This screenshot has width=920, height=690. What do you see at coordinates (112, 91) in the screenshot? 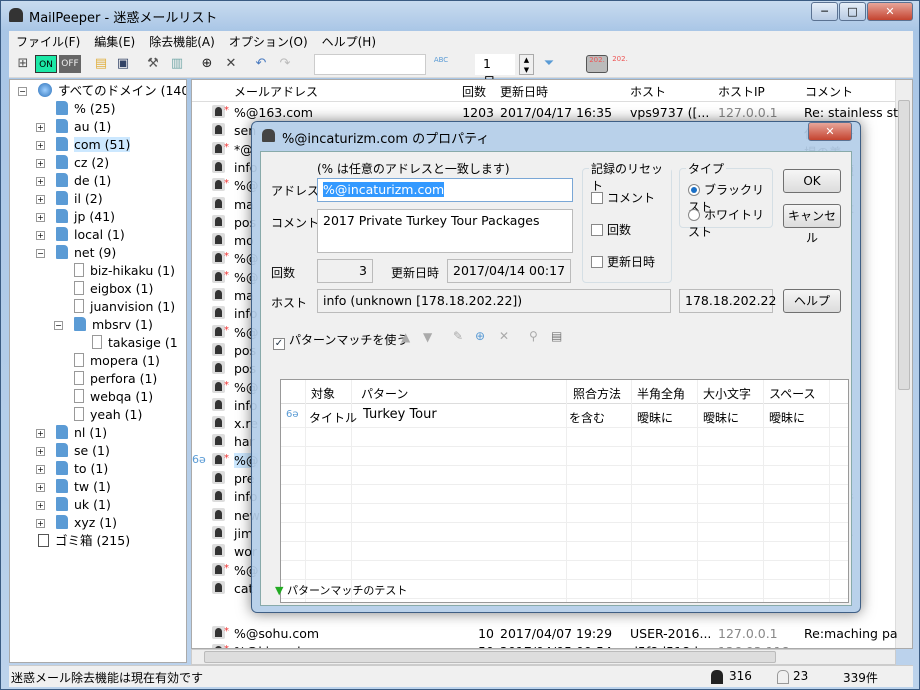
I see `tree-item: すべてのドメイン (140)` at bounding box center [112, 91].